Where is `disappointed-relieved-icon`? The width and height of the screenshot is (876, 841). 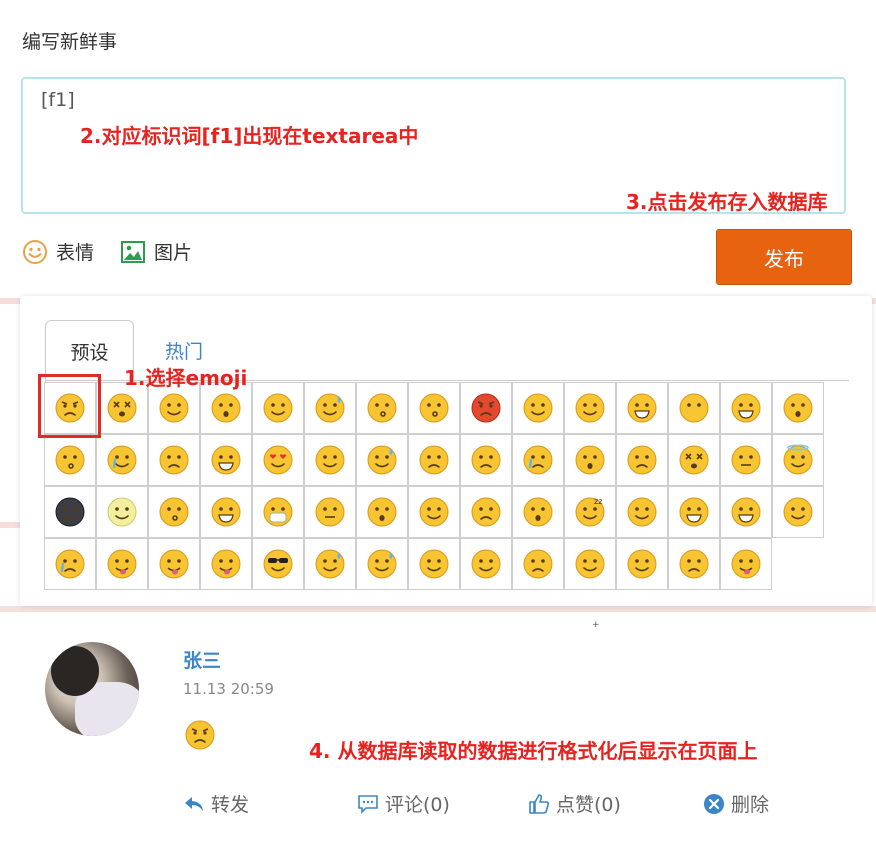 disappointed-relieved-icon is located at coordinates (642, 460).